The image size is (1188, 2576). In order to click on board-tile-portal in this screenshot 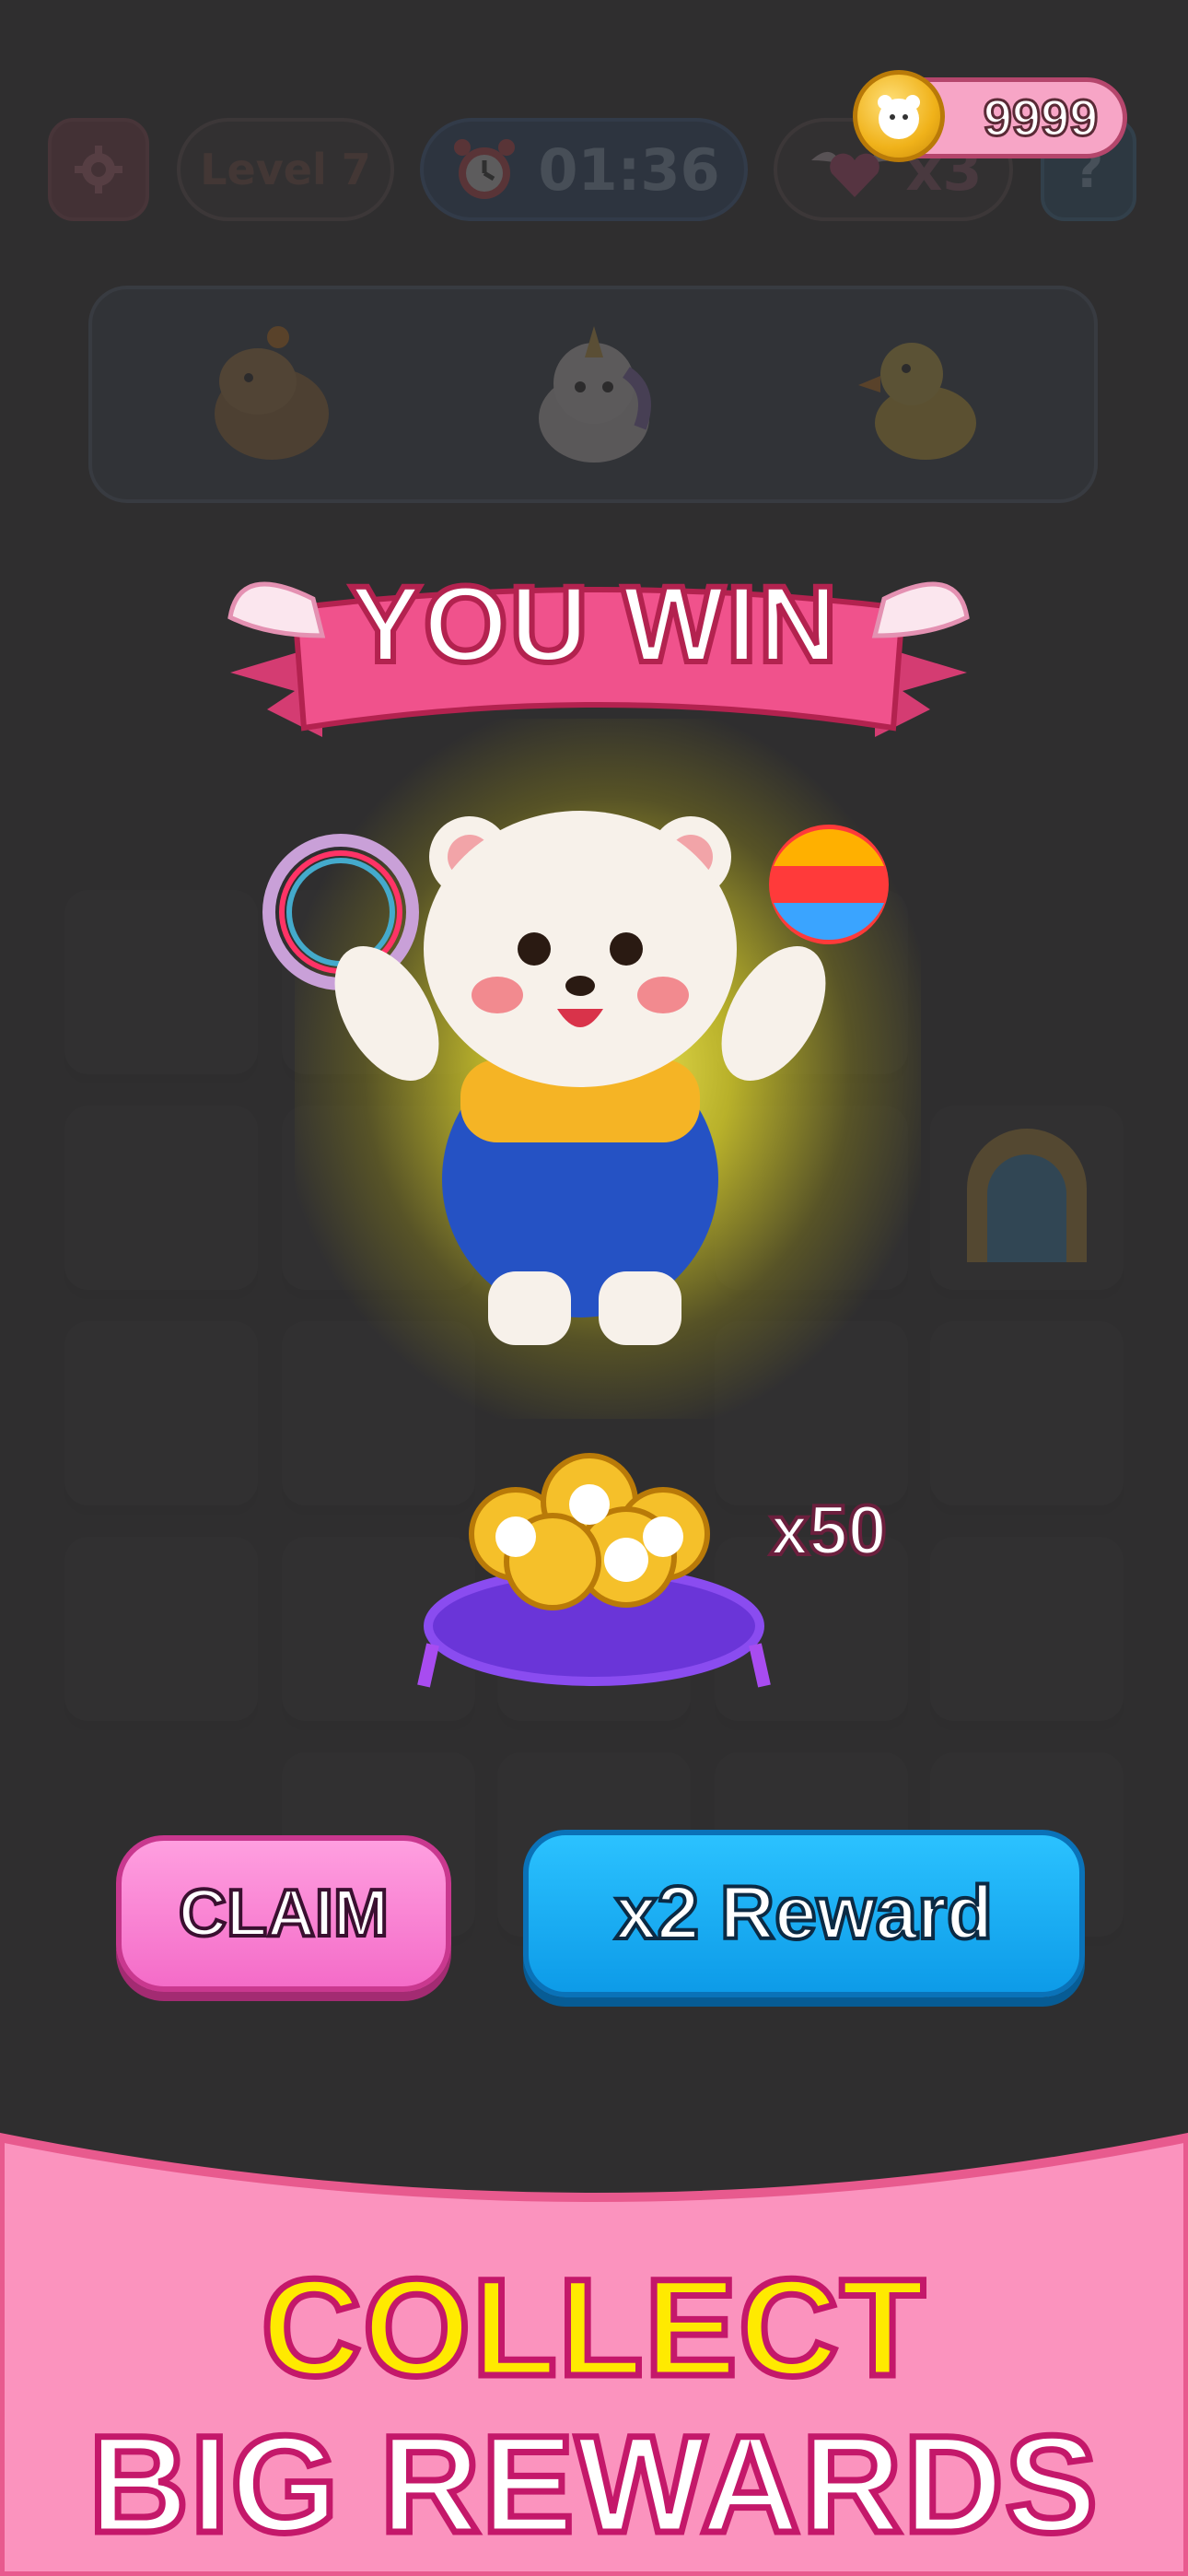, I will do `click(1027, 1202)`.